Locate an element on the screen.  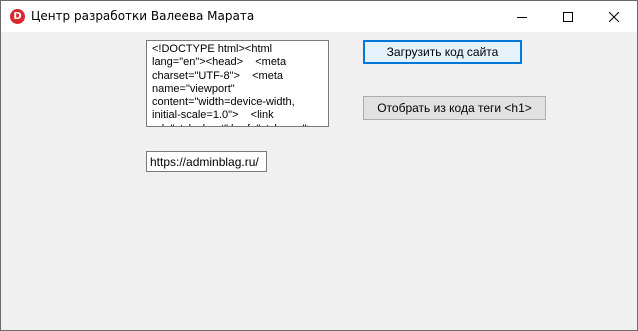
maximize-button is located at coordinates (568, 16).